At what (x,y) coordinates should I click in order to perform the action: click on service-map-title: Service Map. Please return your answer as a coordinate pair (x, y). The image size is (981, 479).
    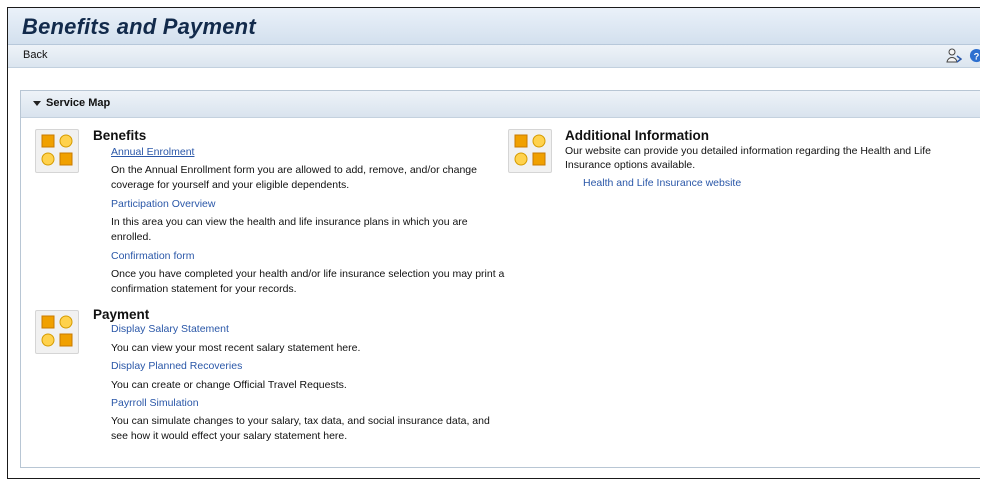
    Looking at the image, I should click on (78, 103).